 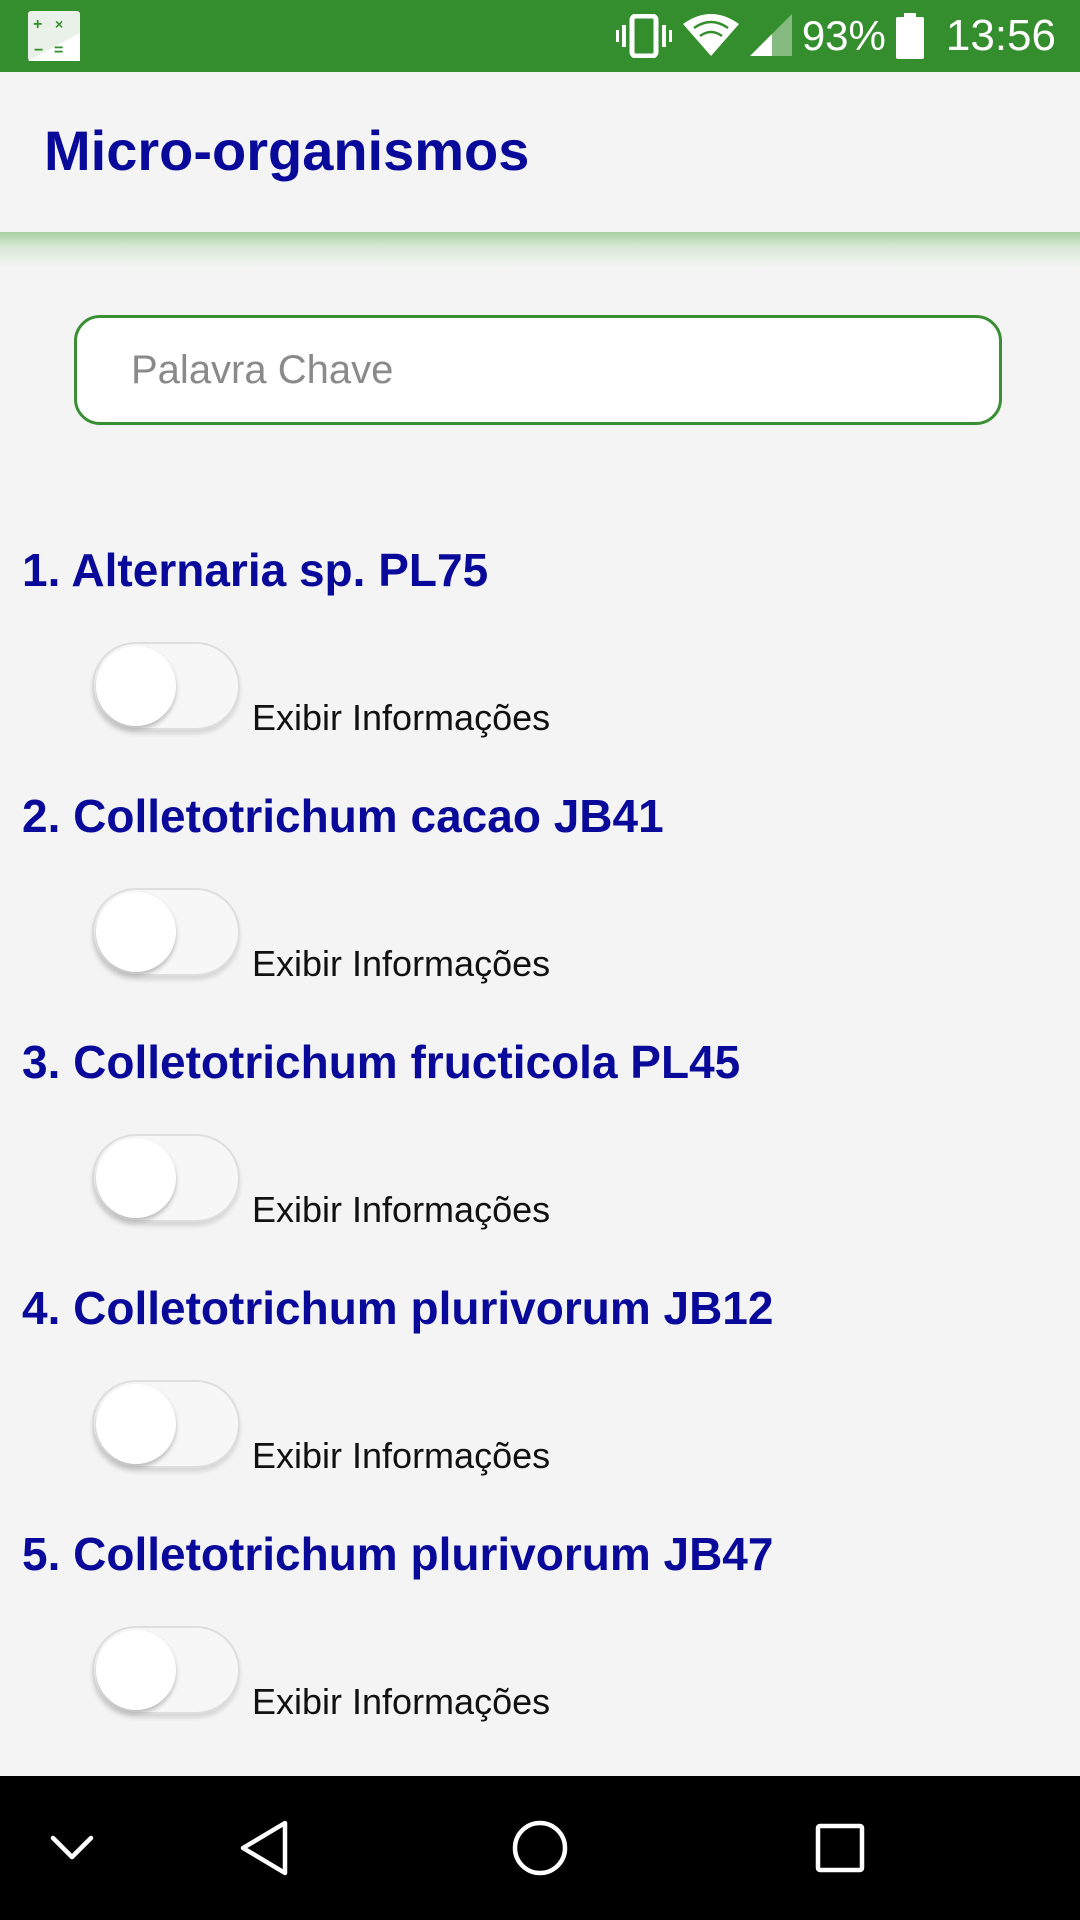 What do you see at coordinates (540, 250) in the screenshot?
I see `app-bar-shadow` at bounding box center [540, 250].